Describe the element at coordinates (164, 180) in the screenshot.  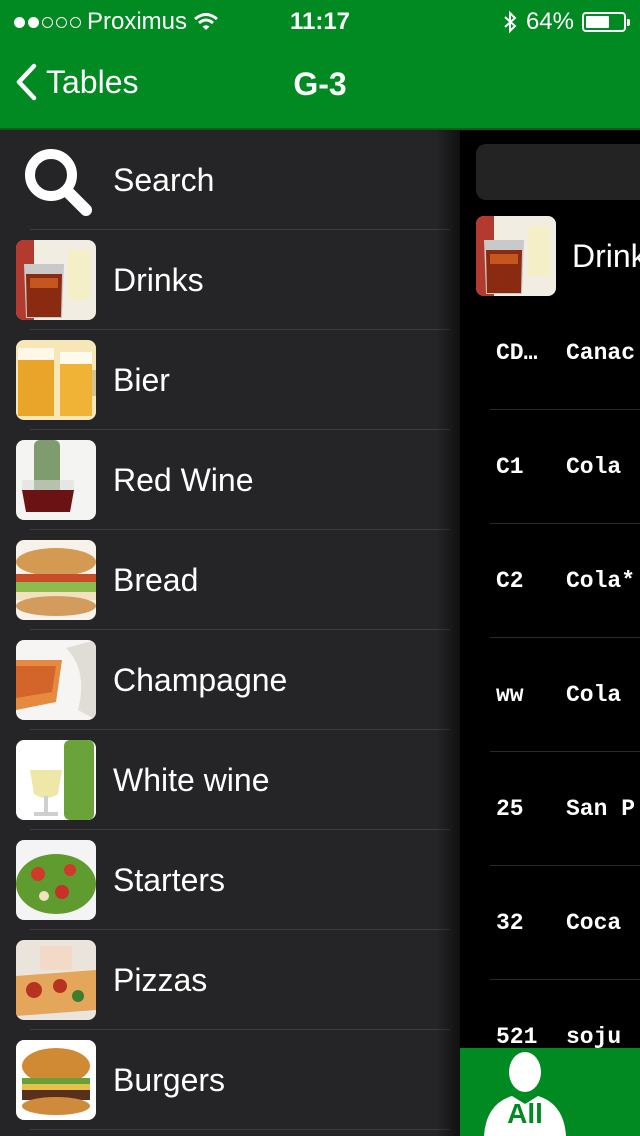
I see `search-label: Search` at that location.